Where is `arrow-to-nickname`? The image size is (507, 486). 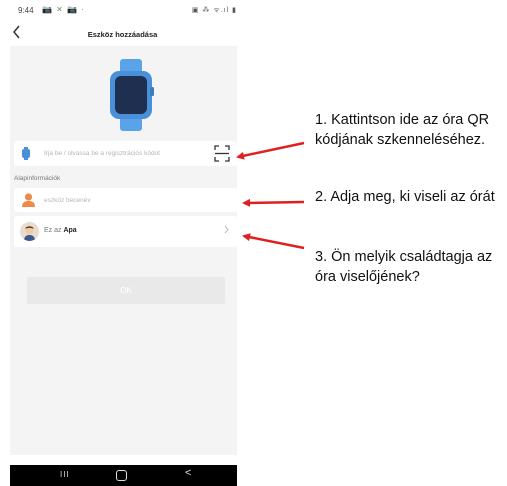 arrow-to-nickname is located at coordinates (273, 202).